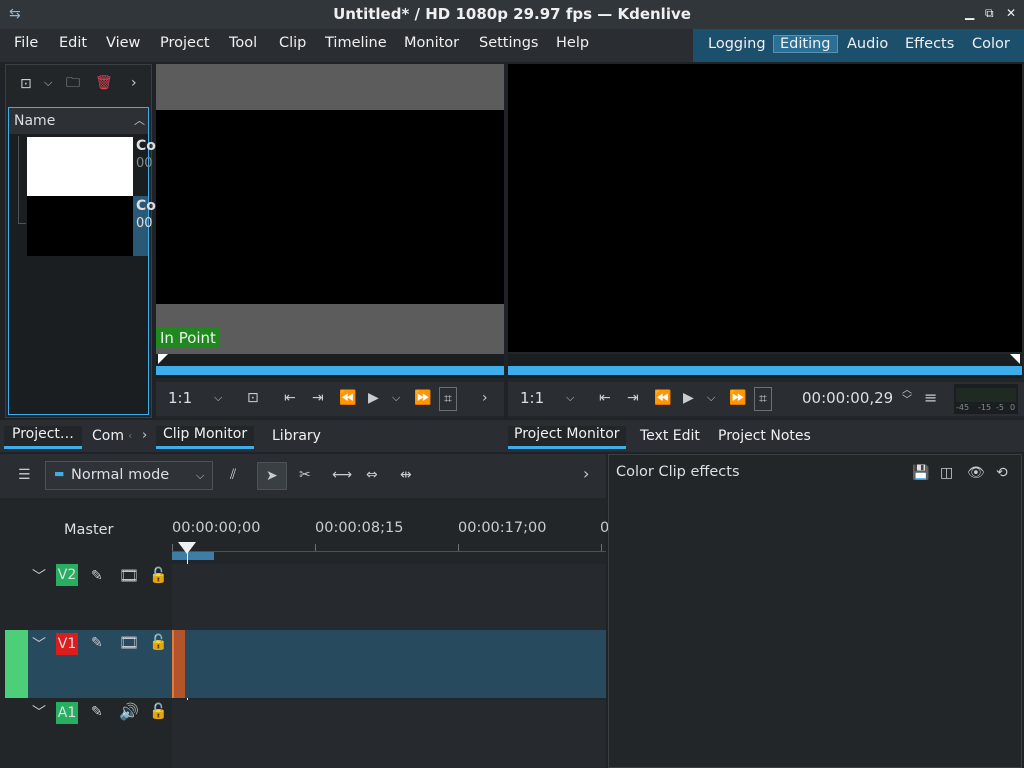  I want to click on add-folder-icon: 🗀, so click(73, 83).